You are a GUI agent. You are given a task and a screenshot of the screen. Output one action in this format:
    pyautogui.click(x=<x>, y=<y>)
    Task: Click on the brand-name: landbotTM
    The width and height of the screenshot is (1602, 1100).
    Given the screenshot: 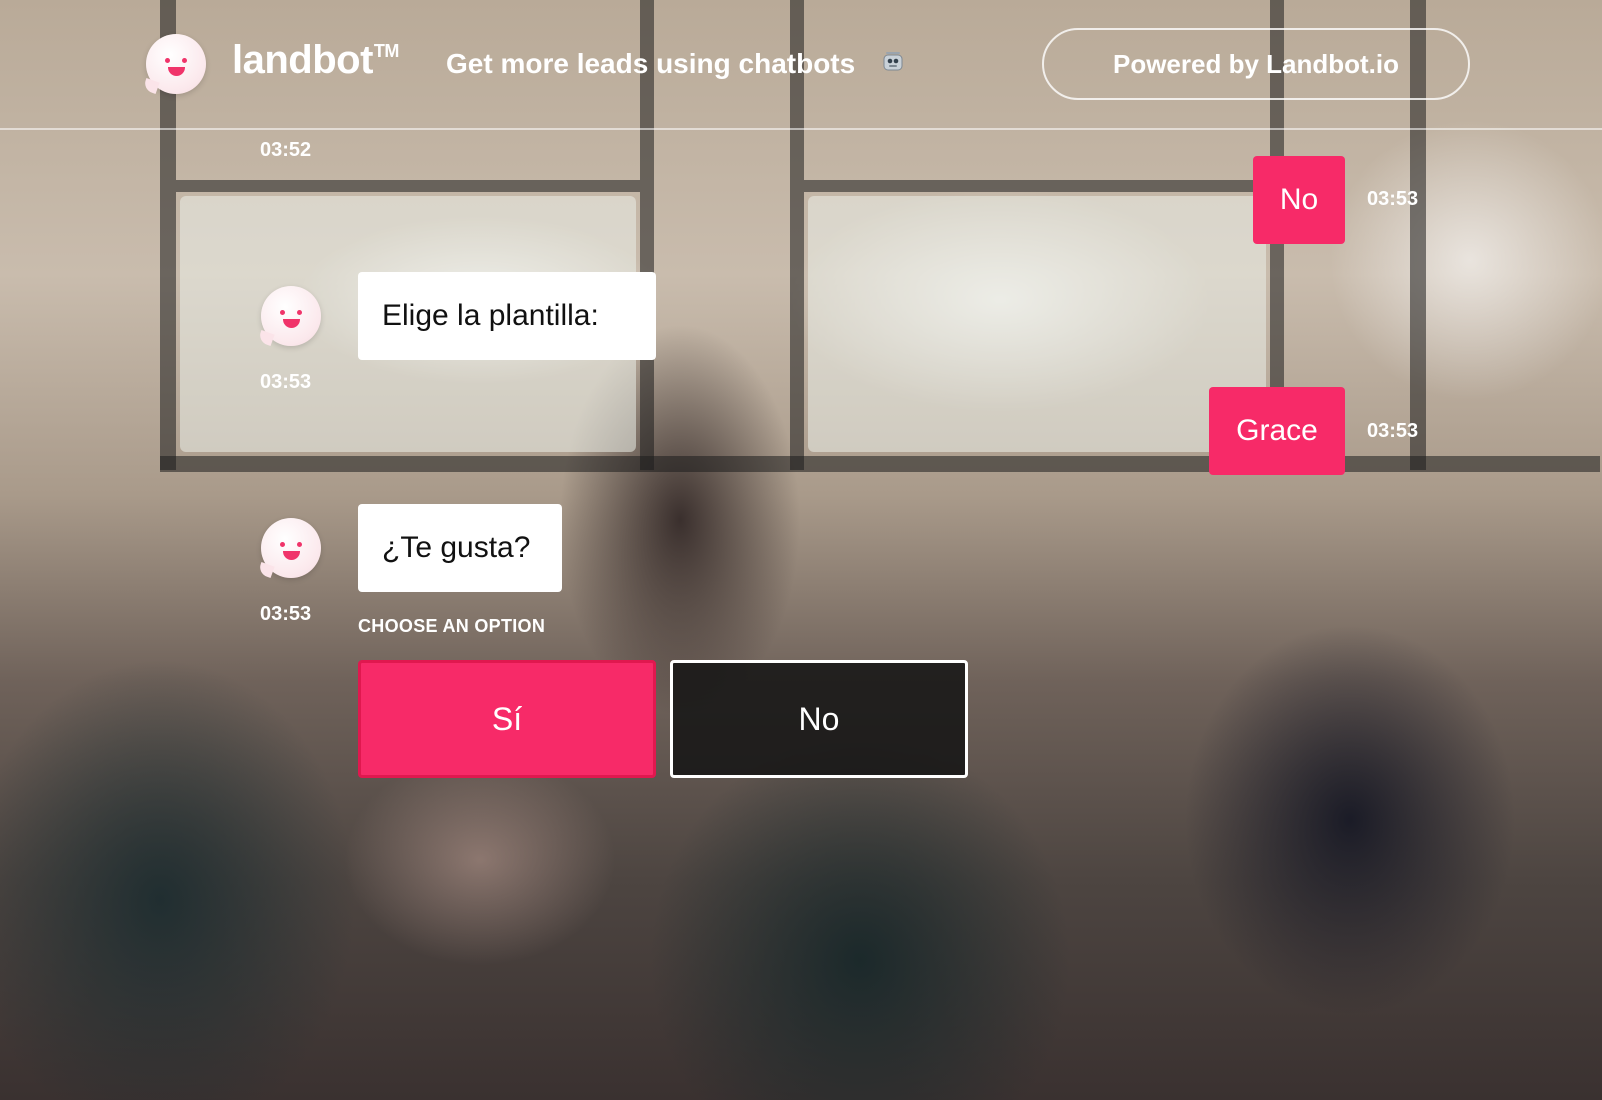 What is the action you would take?
    pyautogui.click(x=315, y=60)
    